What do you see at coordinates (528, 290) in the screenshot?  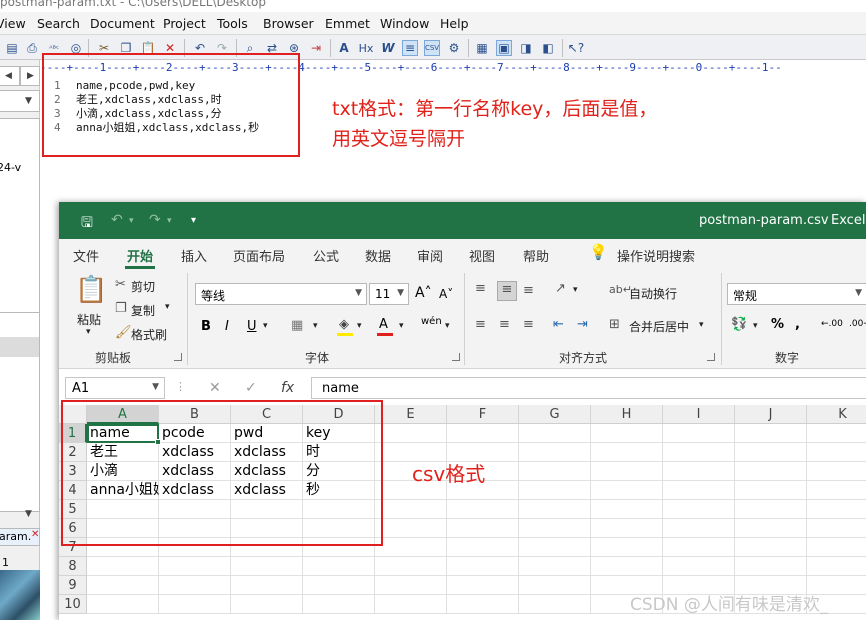 I see `align-bottom-icon: ≡` at bounding box center [528, 290].